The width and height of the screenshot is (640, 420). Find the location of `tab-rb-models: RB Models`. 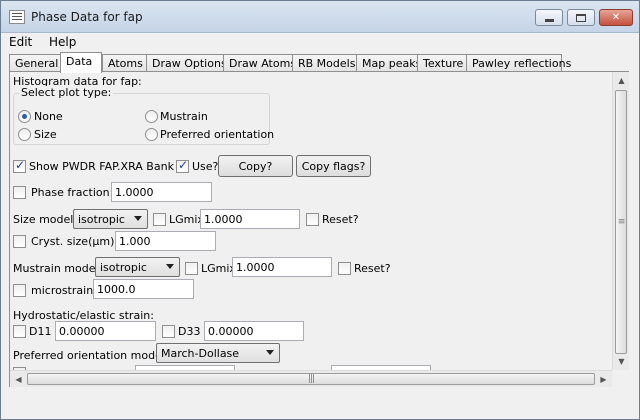

tab-rb-models: RB Models is located at coordinates (324, 63).